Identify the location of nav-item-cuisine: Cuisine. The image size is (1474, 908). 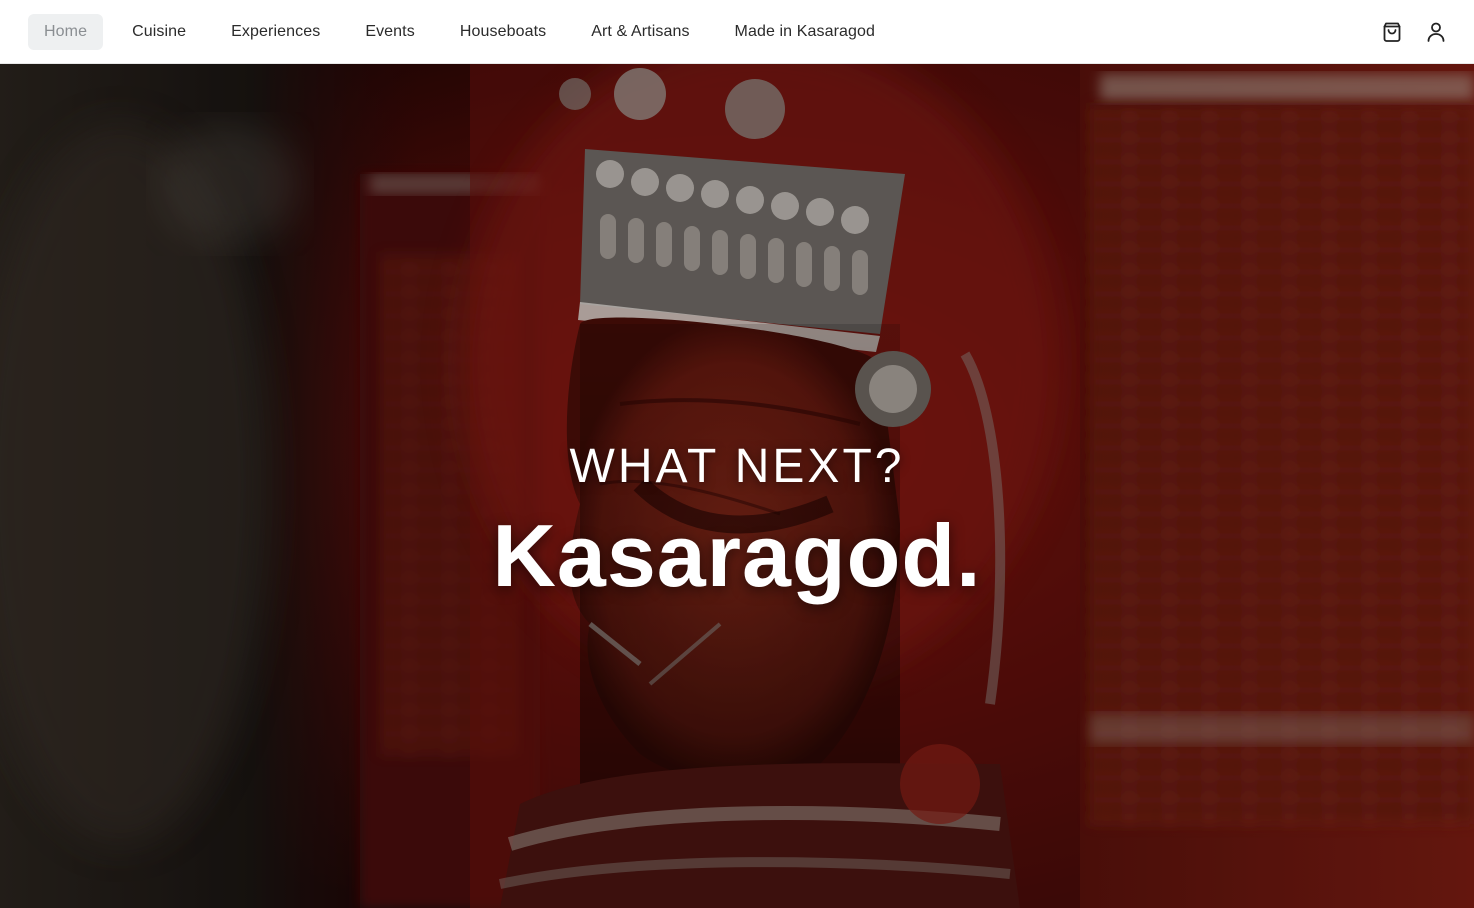
(159, 32).